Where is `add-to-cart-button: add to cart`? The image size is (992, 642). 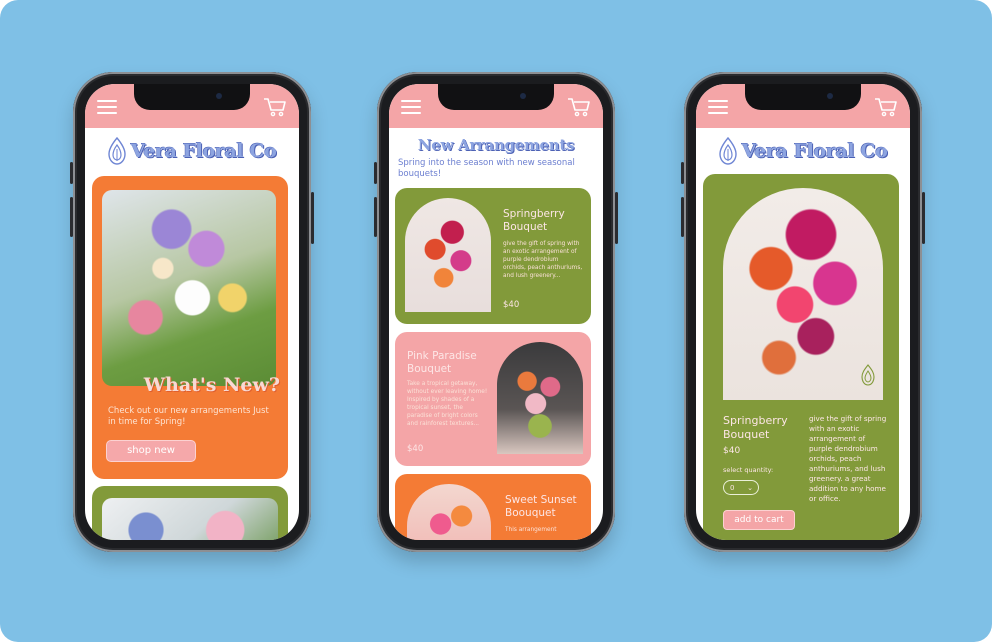
add-to-cart-button: add to cart is located at coordinates (759, 520).